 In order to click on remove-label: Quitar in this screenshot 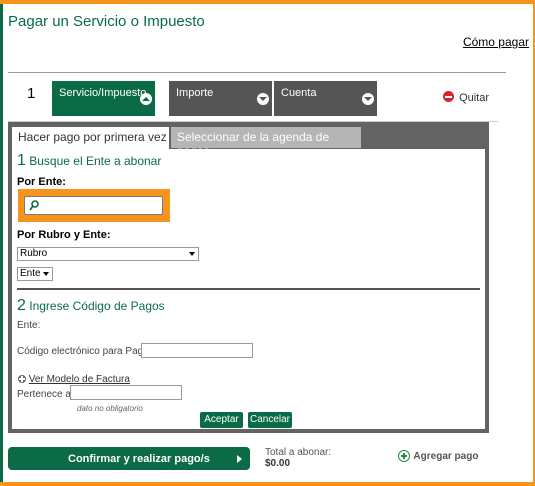, I will do `click(474, 98)`.